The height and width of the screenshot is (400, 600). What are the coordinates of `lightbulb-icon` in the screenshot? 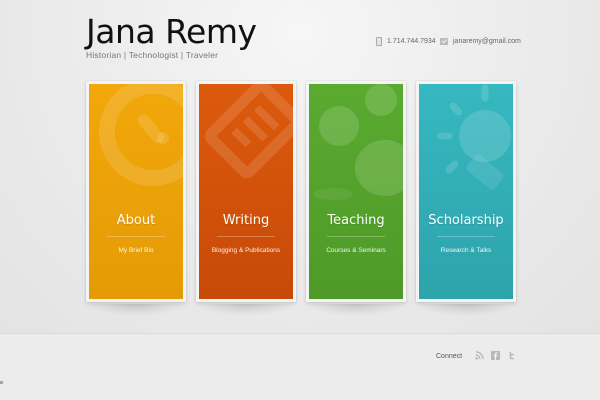 It's located at (474, 137).